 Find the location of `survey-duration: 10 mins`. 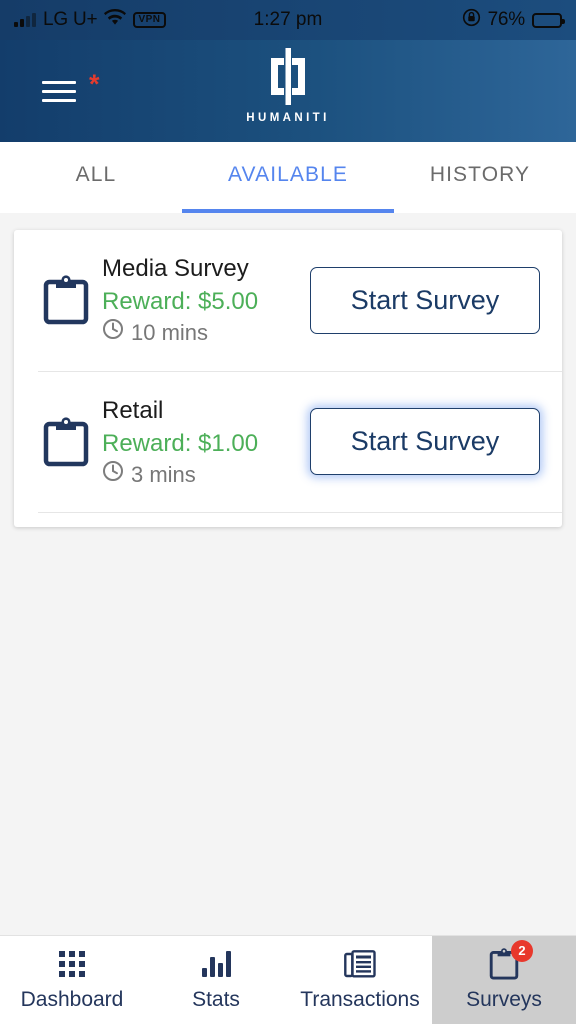

survey-duration: 10 mins is located at coordinates (206, 333).